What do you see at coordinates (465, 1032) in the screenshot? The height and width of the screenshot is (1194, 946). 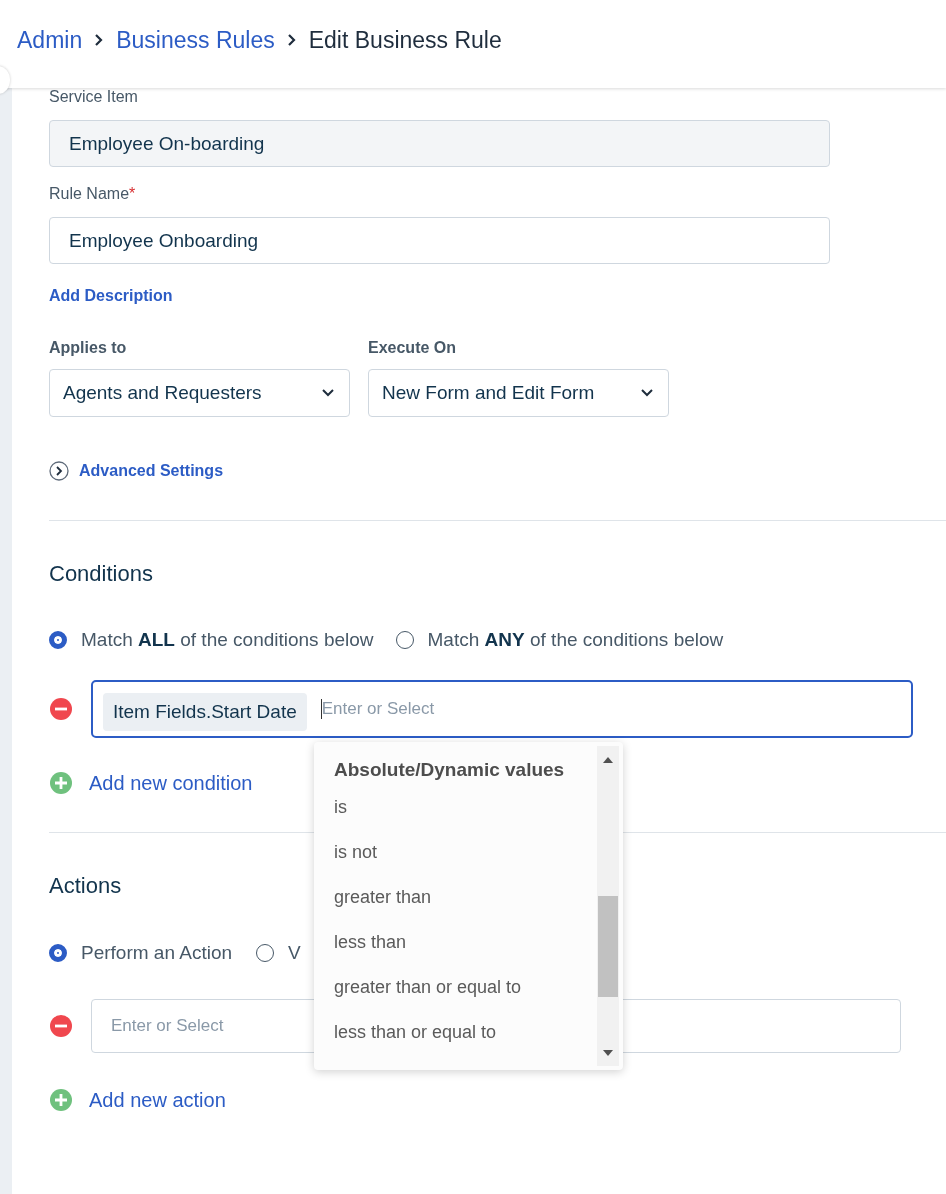 I see `dropdown-option: less than or equal to` at bounding box center [465, 1032].